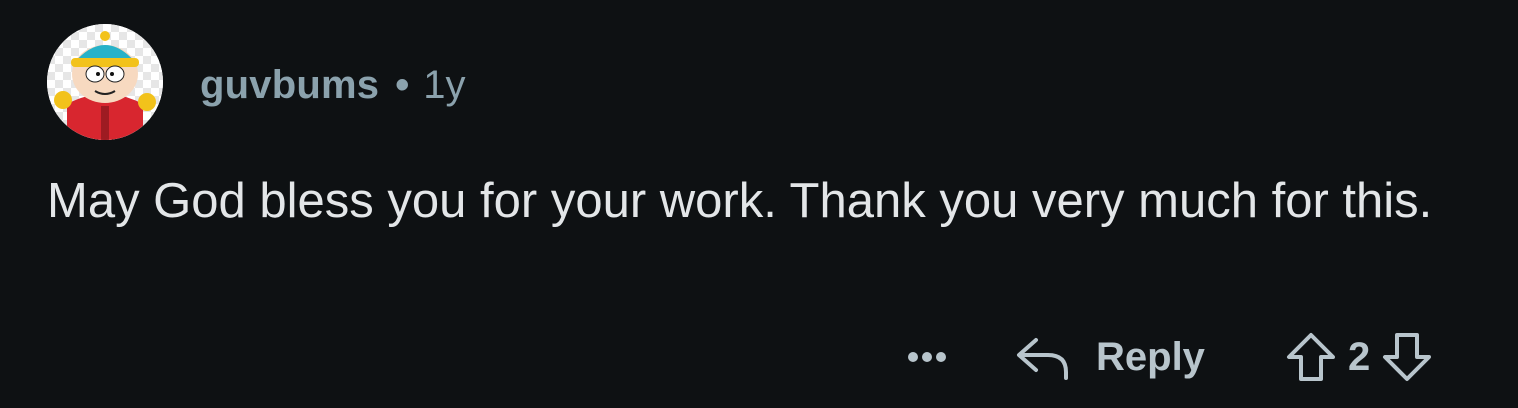 The image size is (1518, 408). What do you see at coordinates (1150, 356) in the screenshot?
I see `reply-label: Reply` at bounding box center [1150, 356].